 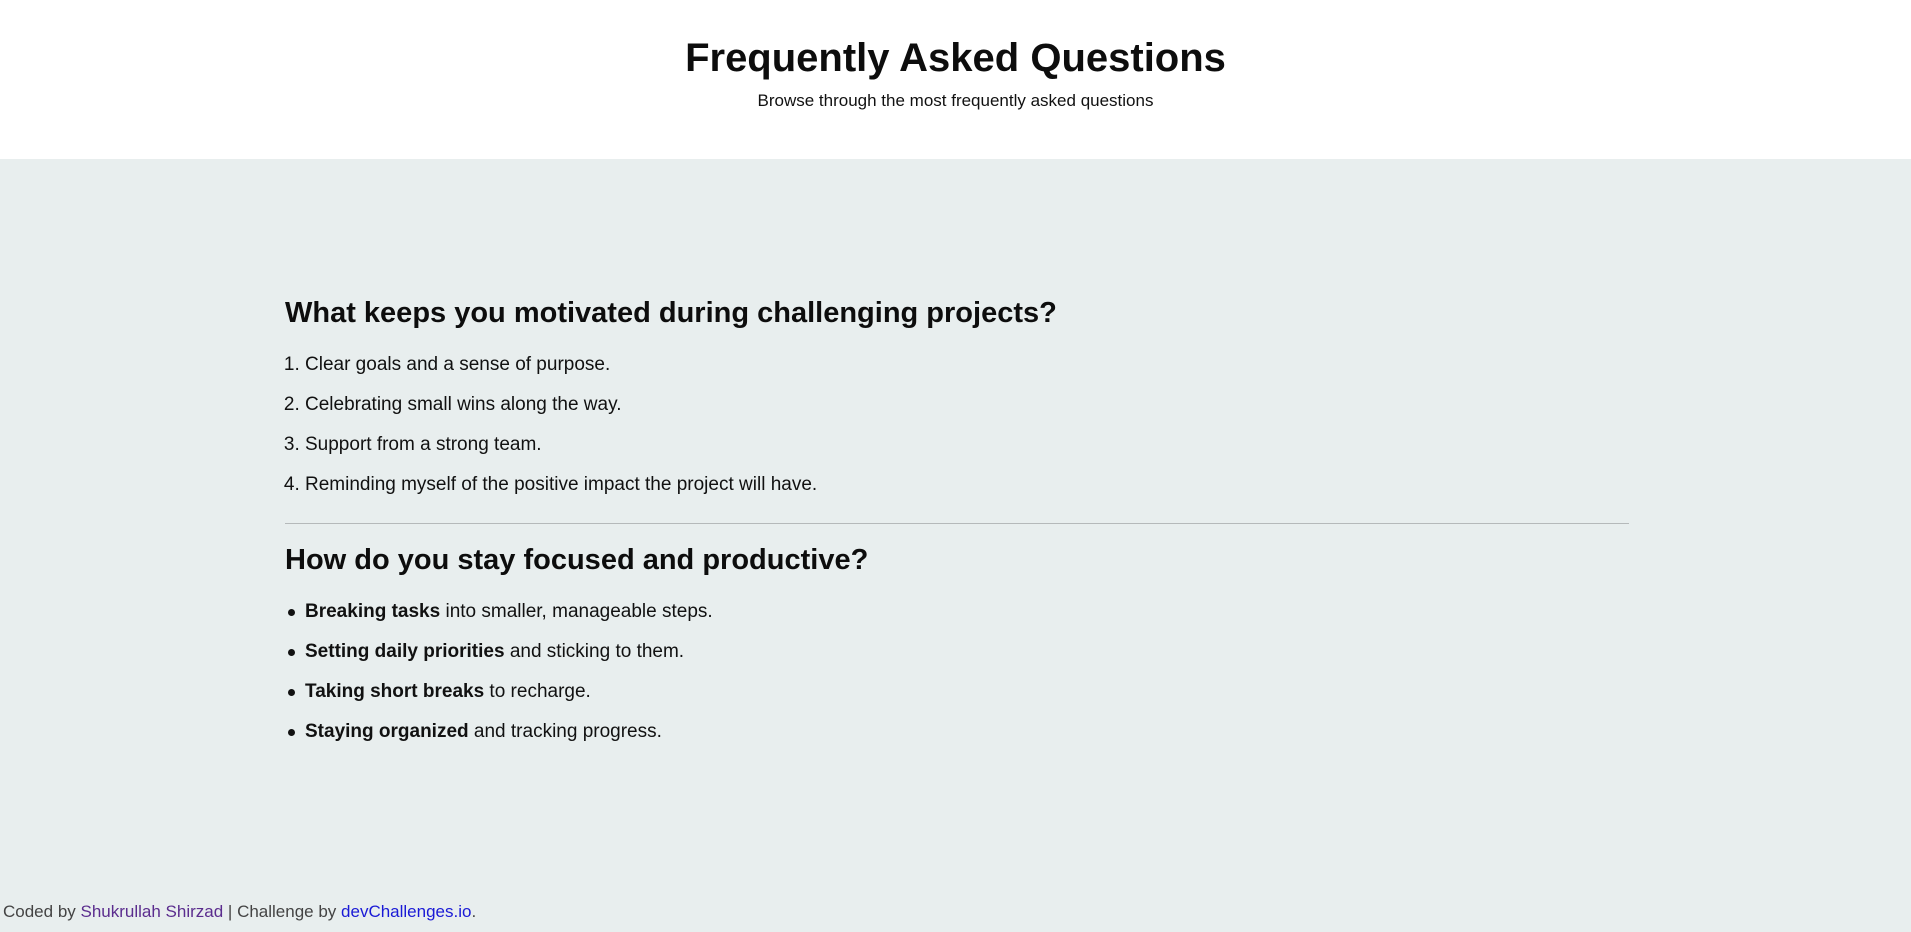 What do you see at coordinates (967, 445) in the screenshot?
I see `list-item: Support from a strong team.` at bounding box center [967, 445].